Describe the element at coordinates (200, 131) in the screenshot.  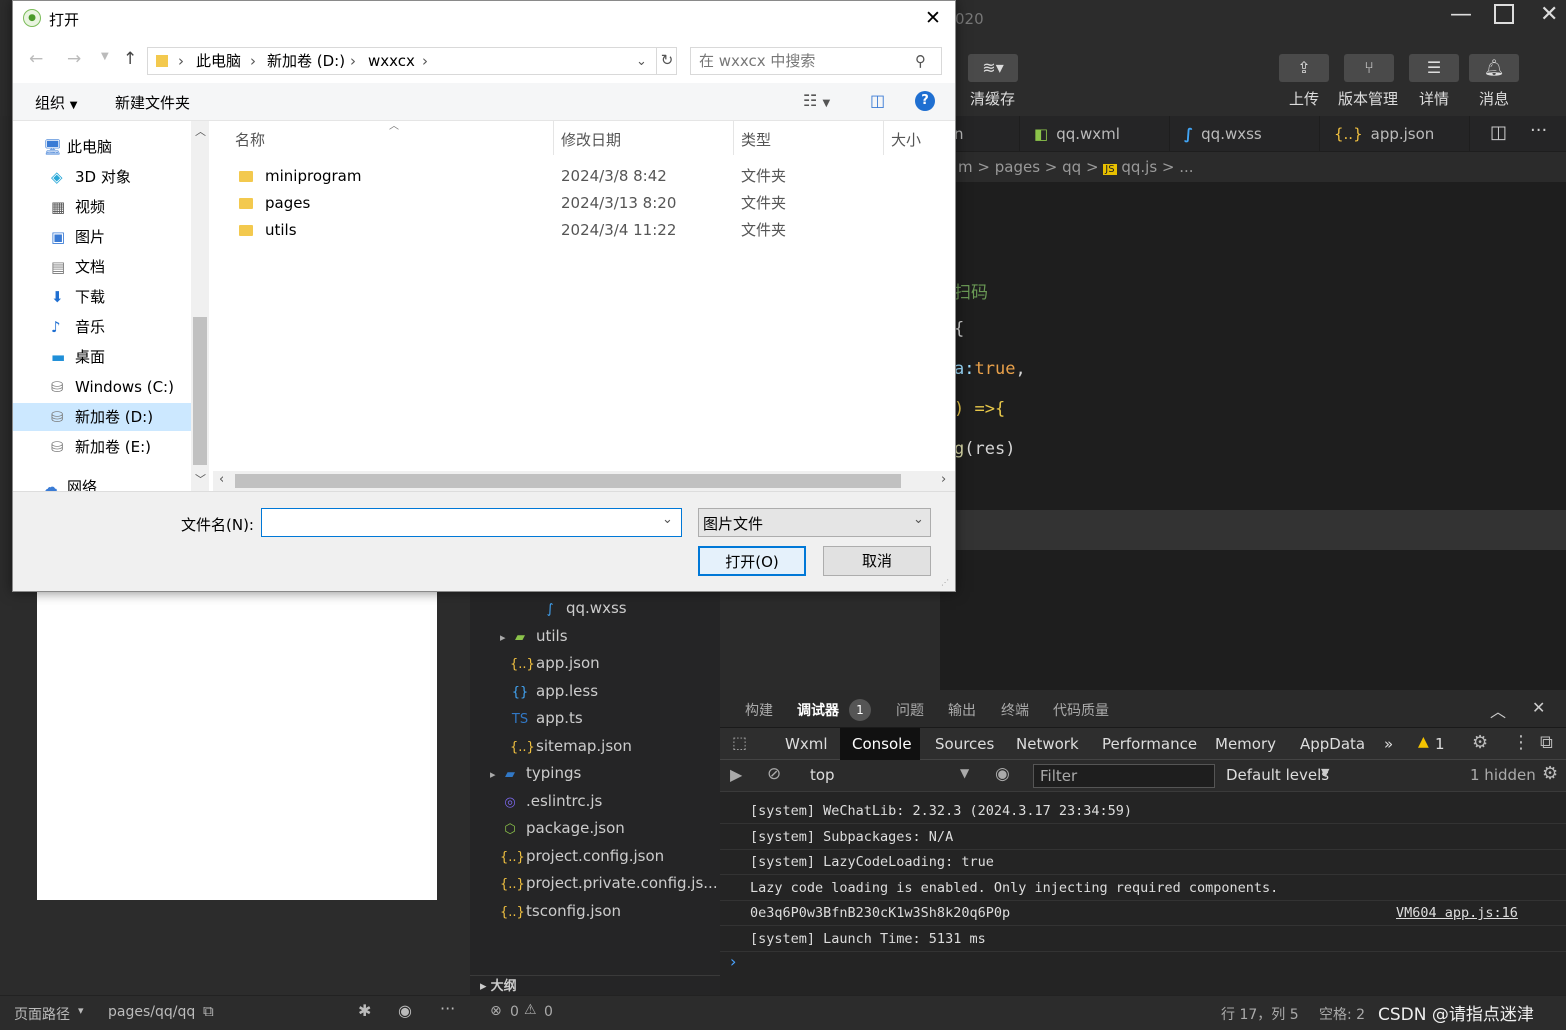
I see `scroll-up-icon: ︿` at that location.